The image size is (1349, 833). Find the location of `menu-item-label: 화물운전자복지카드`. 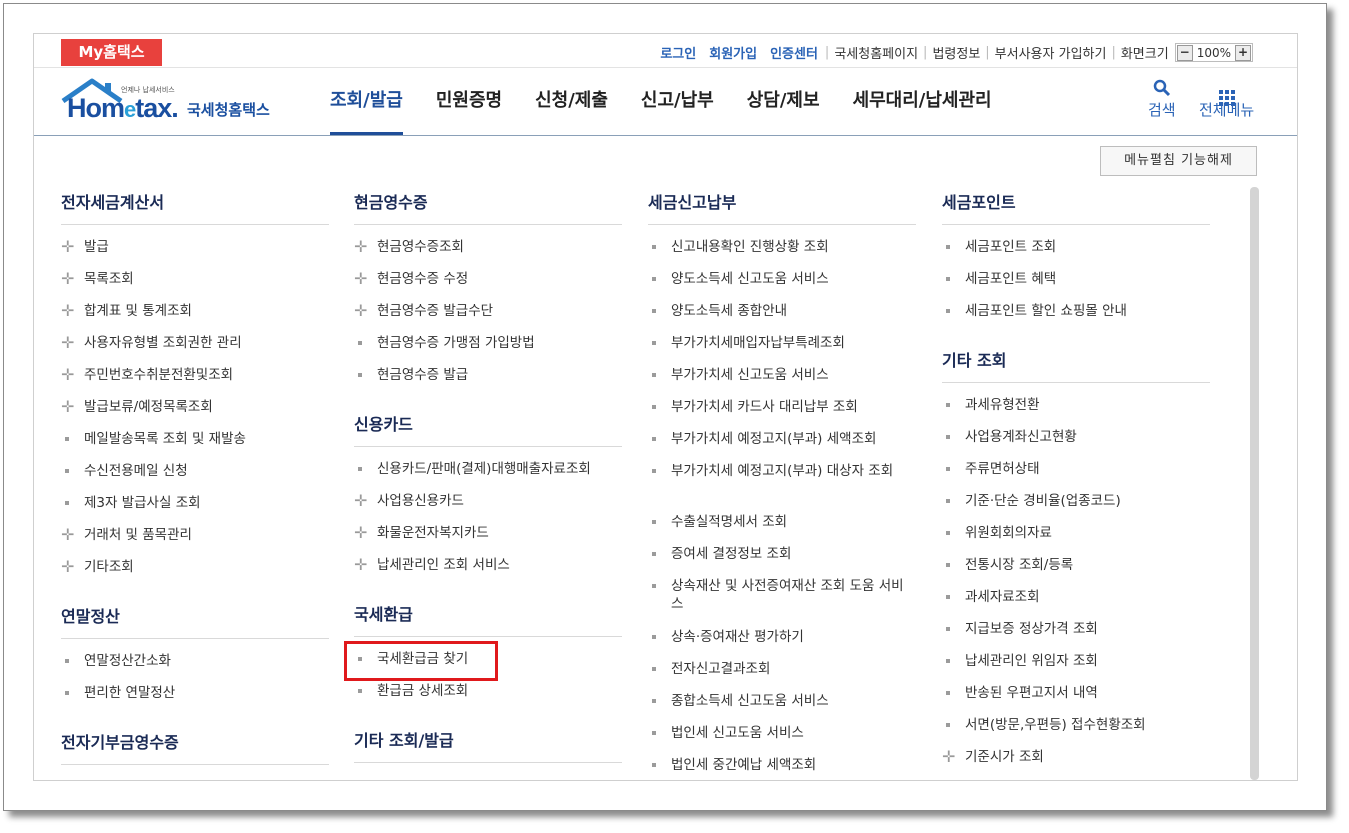

menu-item-label: 화물운전자복지카드 is located at coordinates (433, 533).